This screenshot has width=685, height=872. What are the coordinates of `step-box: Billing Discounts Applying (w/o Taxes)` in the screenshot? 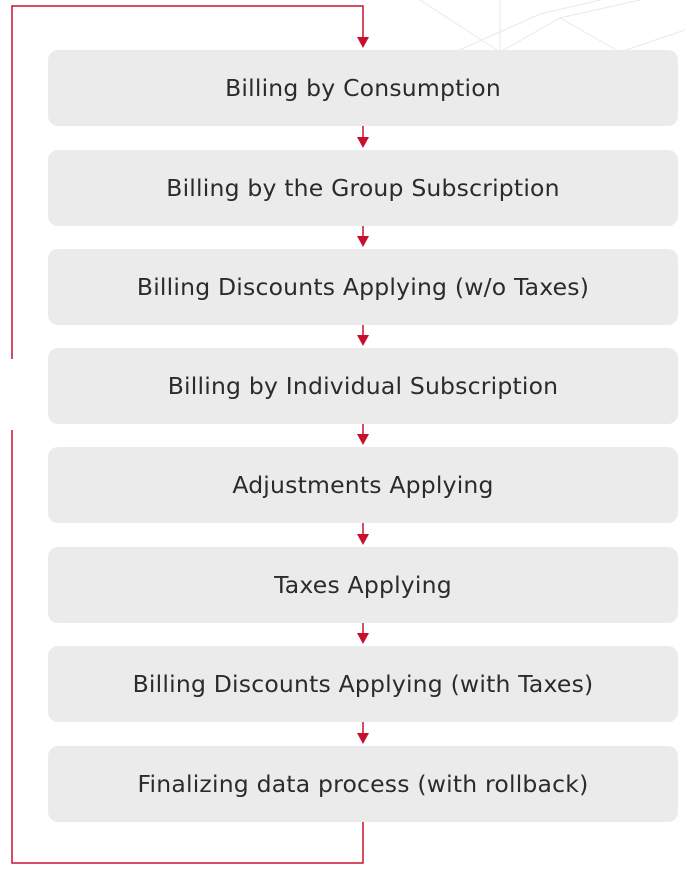 It's located at (363, 287).